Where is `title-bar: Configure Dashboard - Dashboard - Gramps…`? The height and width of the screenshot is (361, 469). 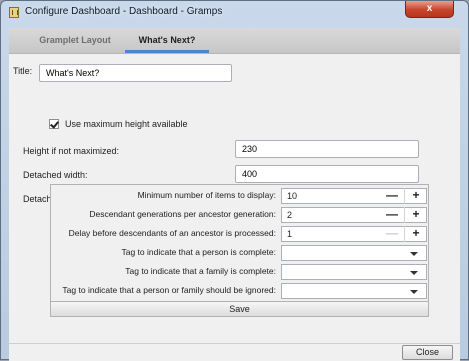 title-bar: Configure Dashboard - Dashboard - Gramps… is located at coordinates (234, 13).